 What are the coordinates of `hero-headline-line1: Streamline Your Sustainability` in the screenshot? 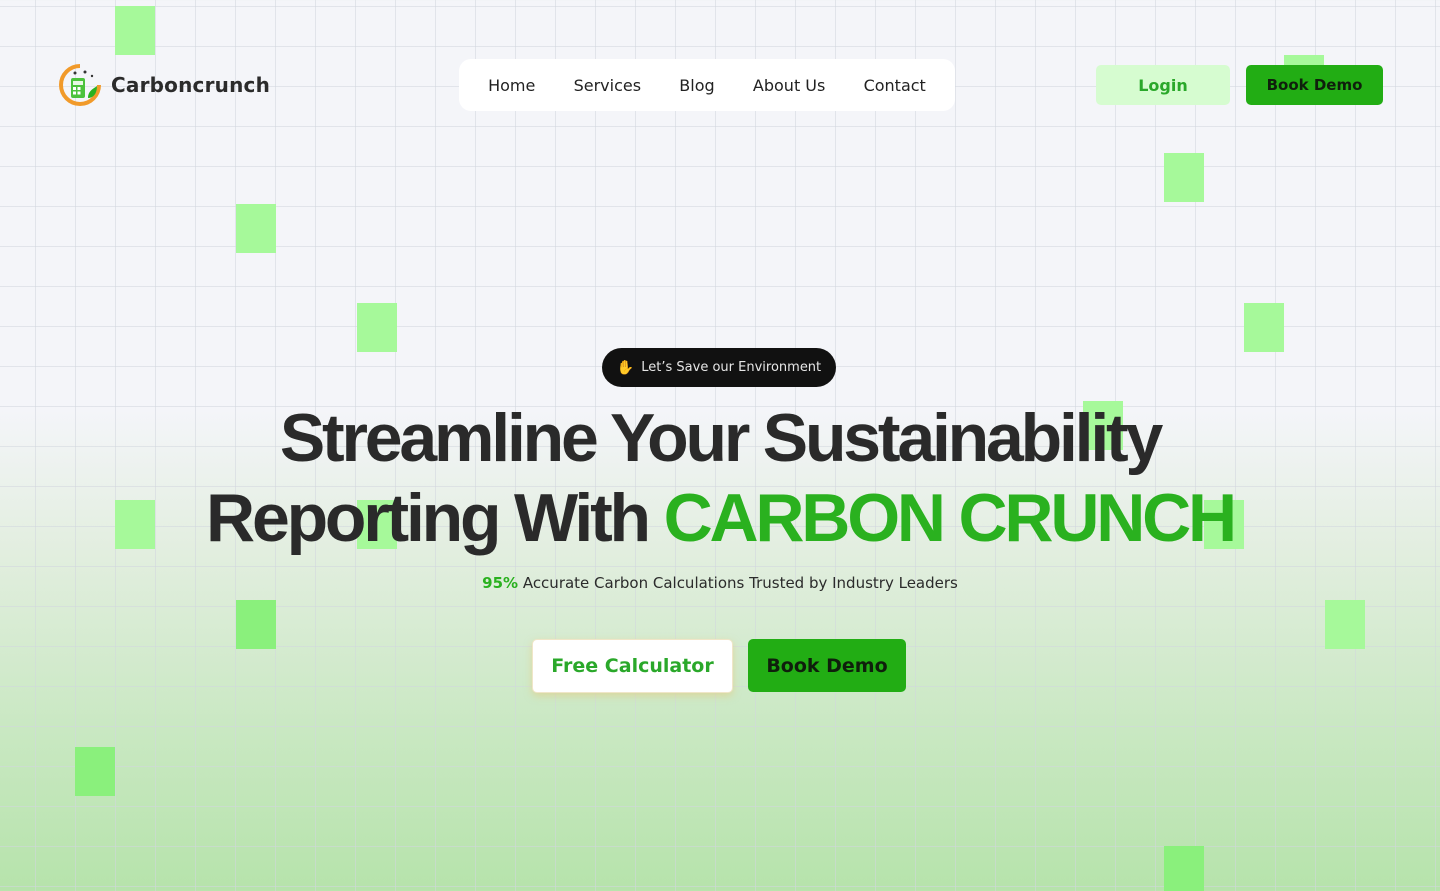 It's located at (721, 438).